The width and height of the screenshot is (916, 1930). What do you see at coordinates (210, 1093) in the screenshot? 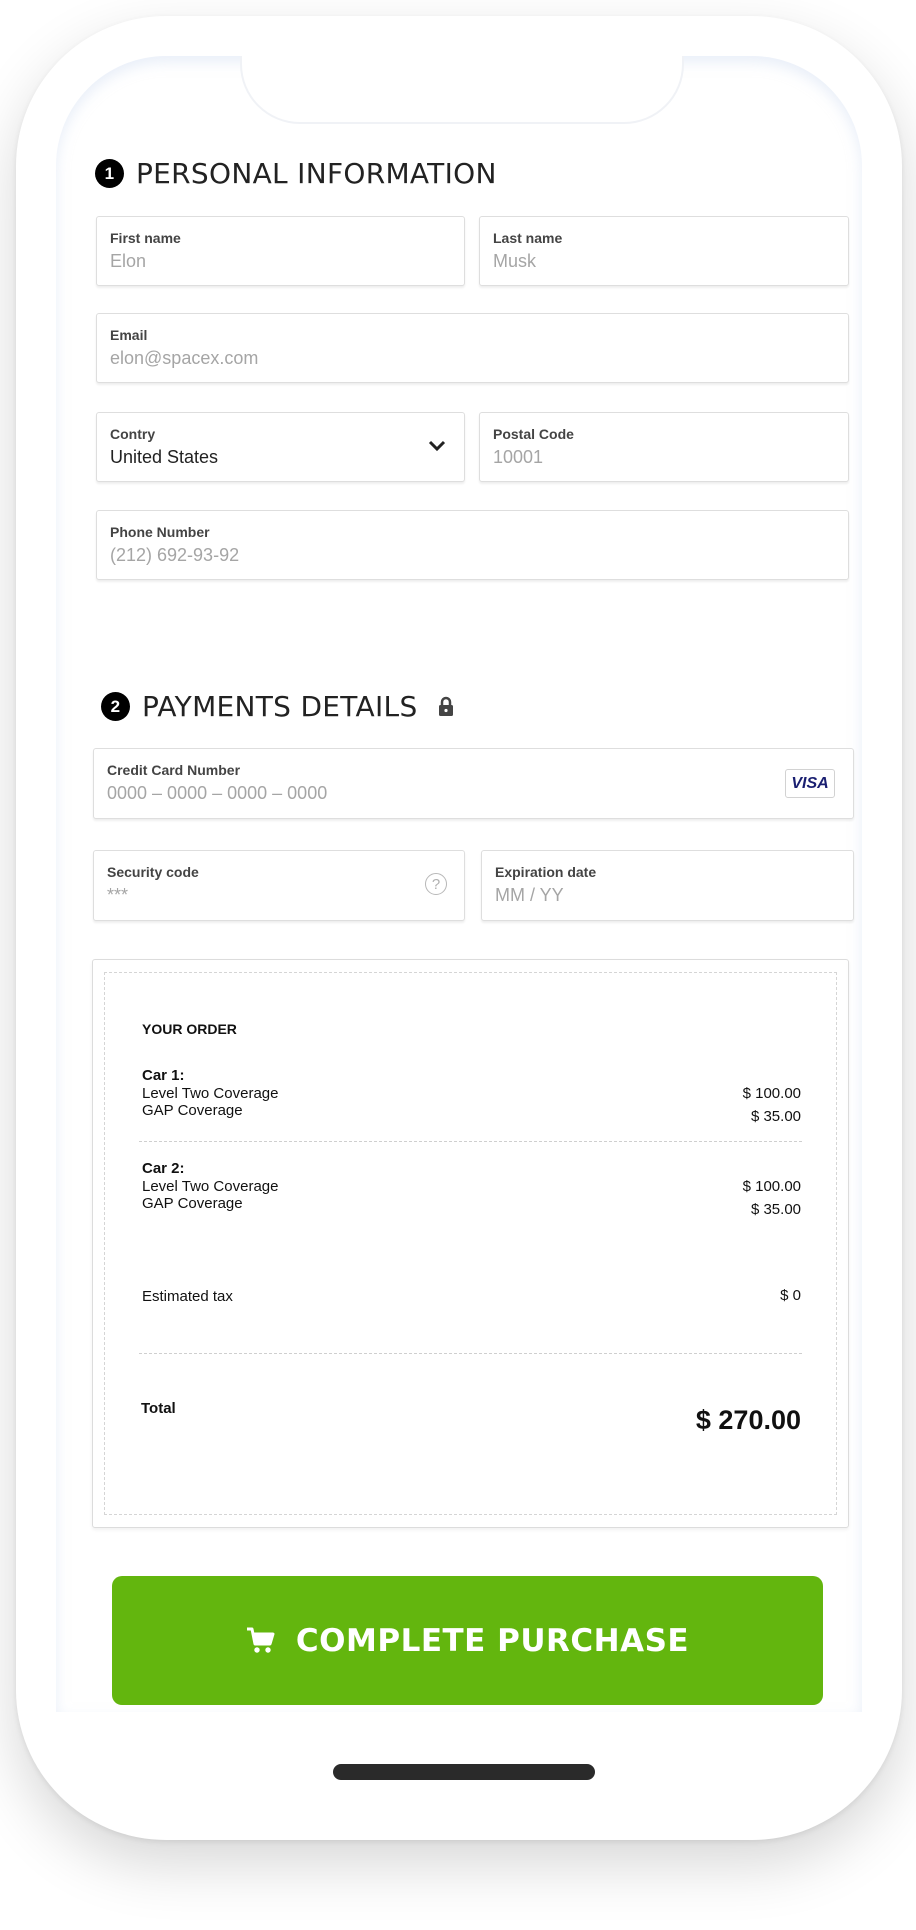
I see `car1-item-level-two: Level Two Coverage` at bounding box center [210, 1093].